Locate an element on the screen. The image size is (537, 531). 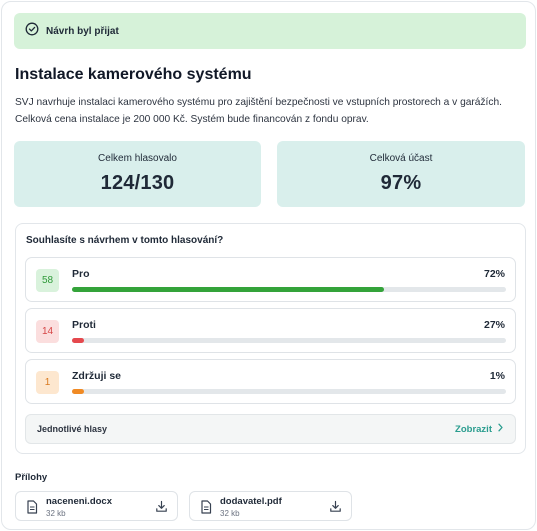
stat-turnout-value: 97% is located at coordinates (401, 183).